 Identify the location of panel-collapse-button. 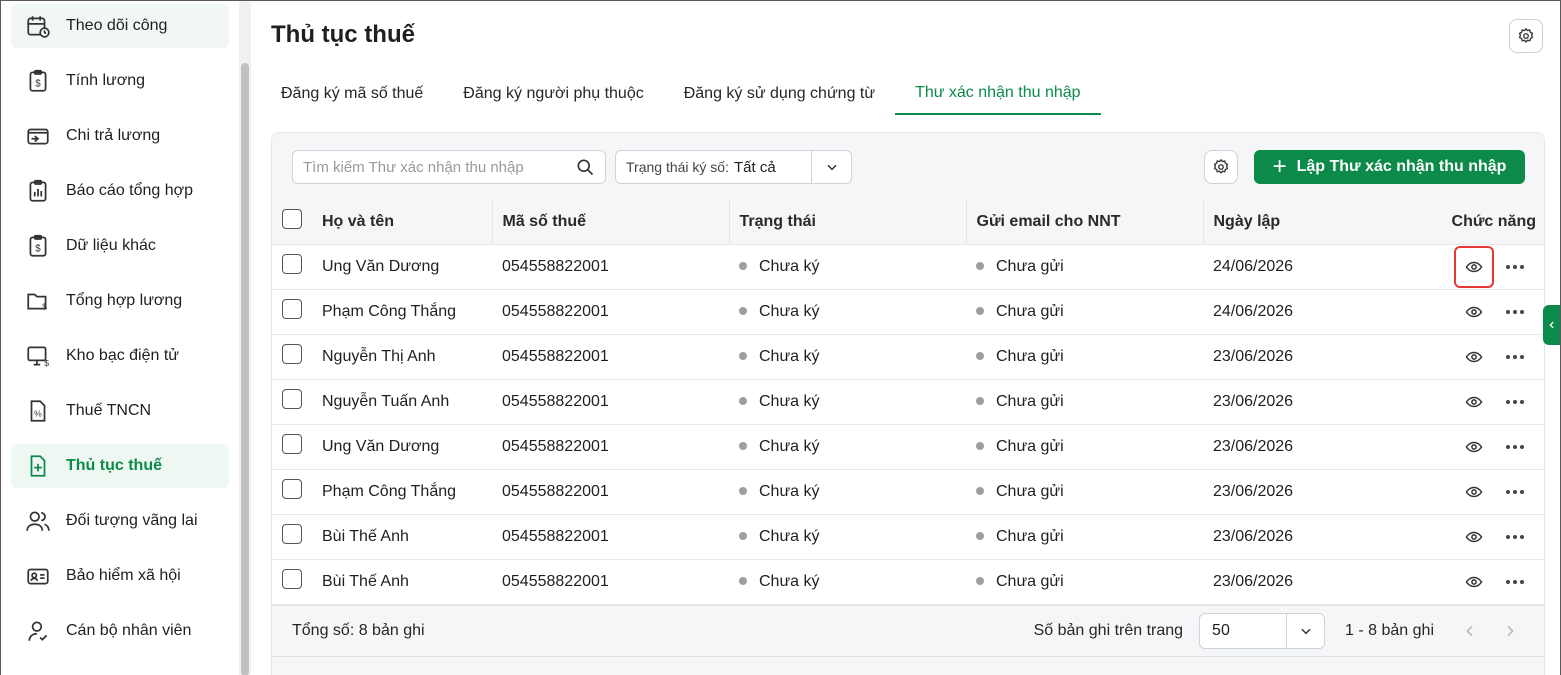
(1551, 325).